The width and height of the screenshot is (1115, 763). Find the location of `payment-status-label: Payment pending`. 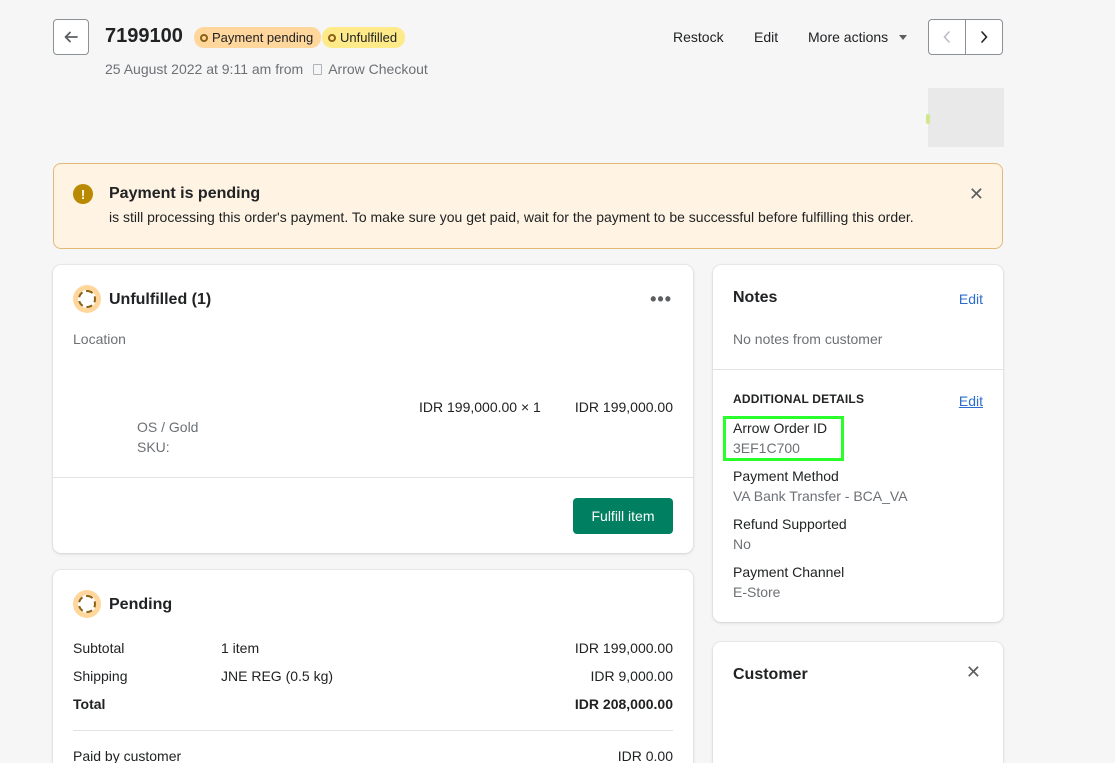

payment-status-label: Payment pending is located at coordinates (263, 37).